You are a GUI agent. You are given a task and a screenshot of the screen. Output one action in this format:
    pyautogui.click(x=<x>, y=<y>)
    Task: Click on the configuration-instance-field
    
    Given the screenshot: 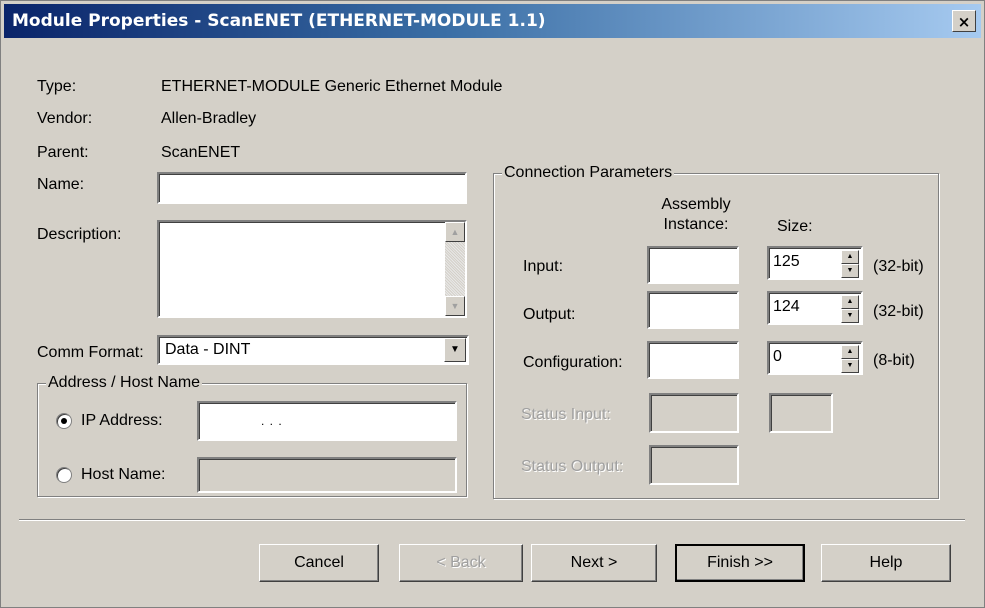 What is the action you would take?
    pyautogui.click(x=693, y=360)
    